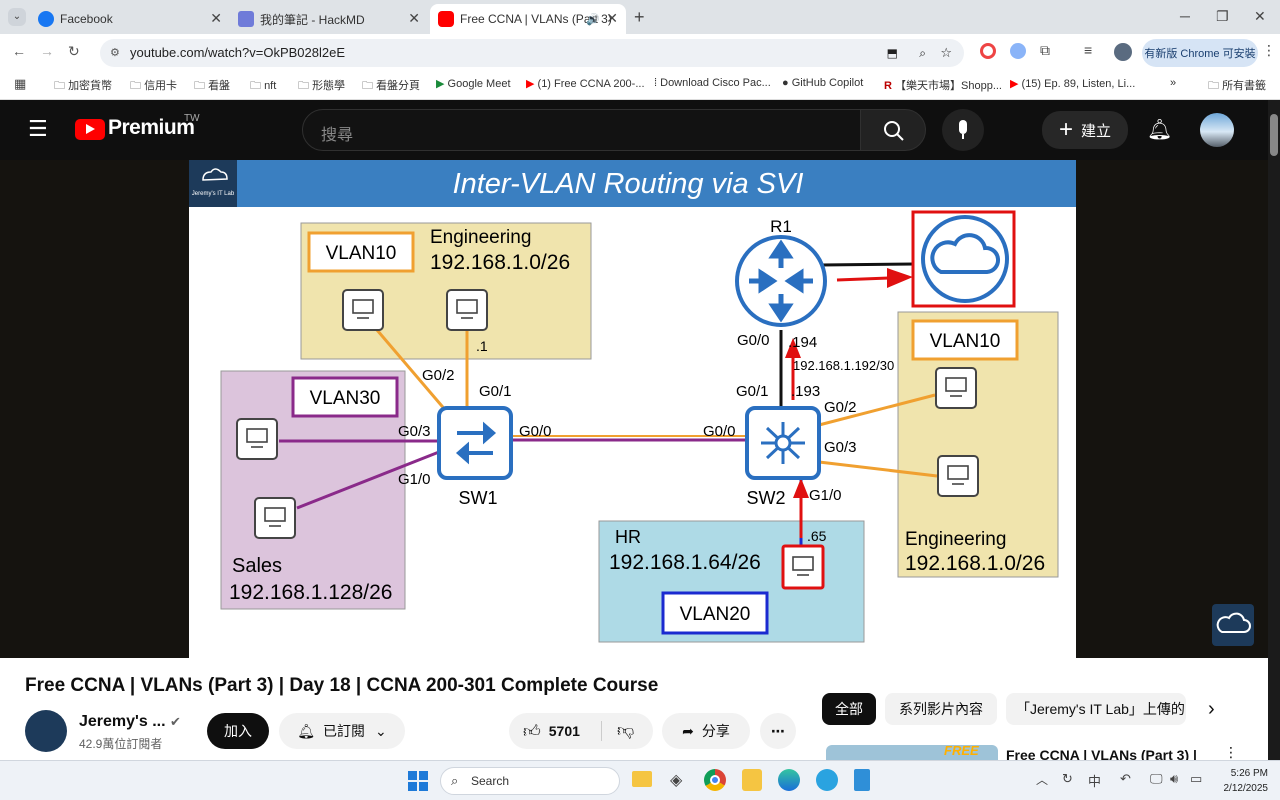 This screenshot has height=800, width=1280. Describe the element at coordinates (1260, 16) in the screenshot. I see `close-window-icon: ✕` at that location.